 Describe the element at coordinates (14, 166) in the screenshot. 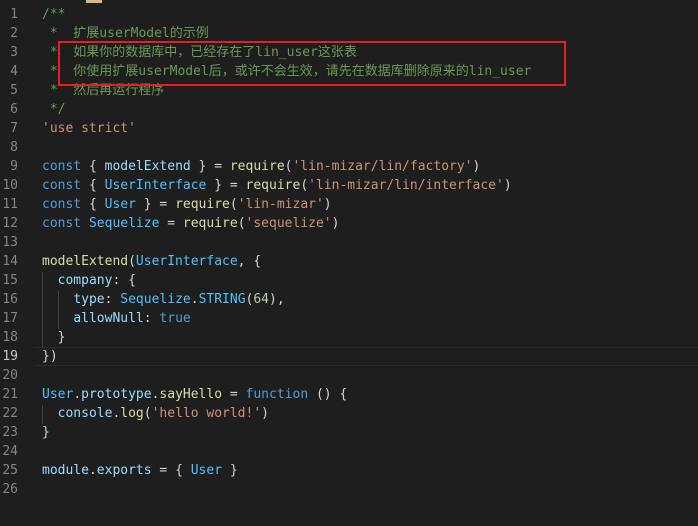

I see `line-number: 9` at that location.